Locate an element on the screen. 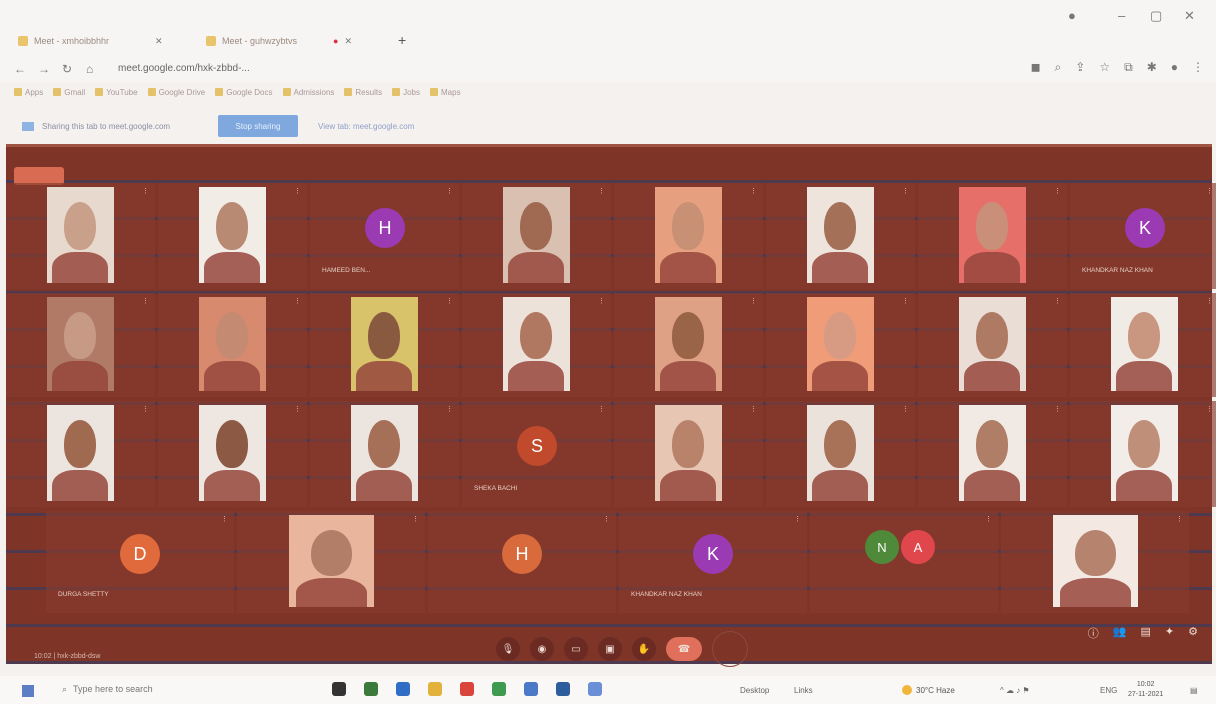  bookmark-item: Google Drive is located at coordinates (176, 92).